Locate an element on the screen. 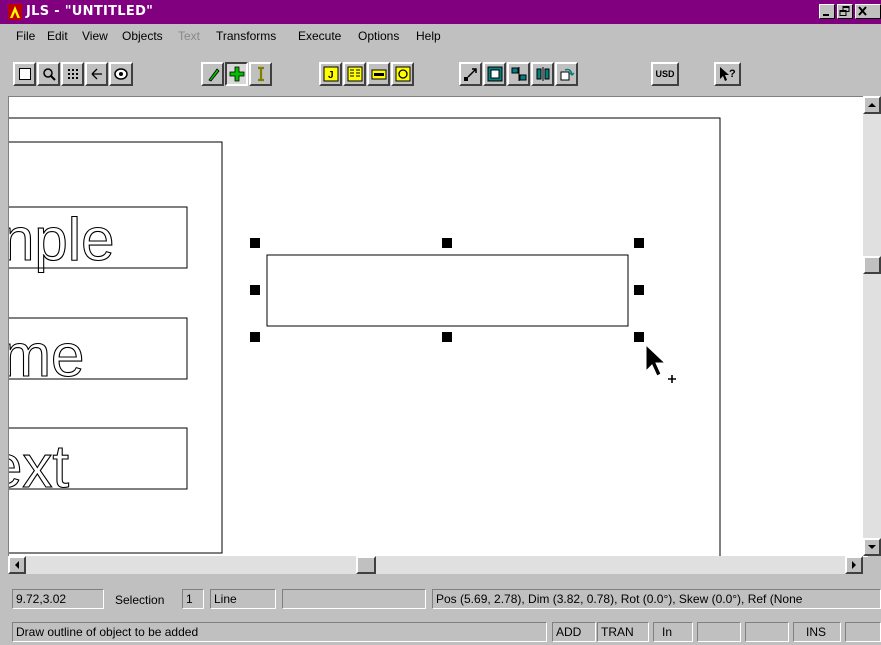 This screenshot has height=645, width=881. plus-icon is located at coordinates (236, 74).